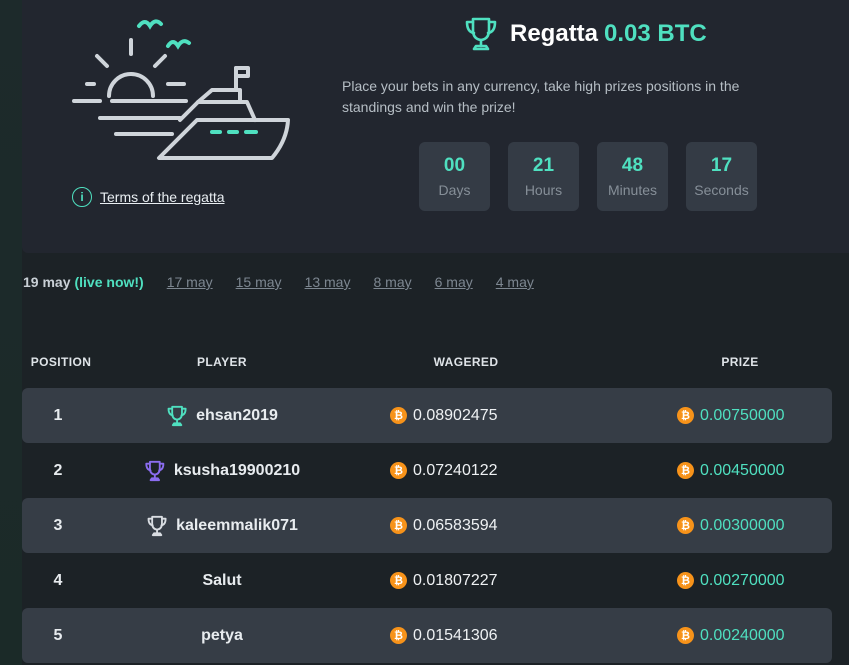  What do you see at coordinates (632, 189) in the screenshot?
I see `timer-label: Minutes` at bounding box center [632, 189].